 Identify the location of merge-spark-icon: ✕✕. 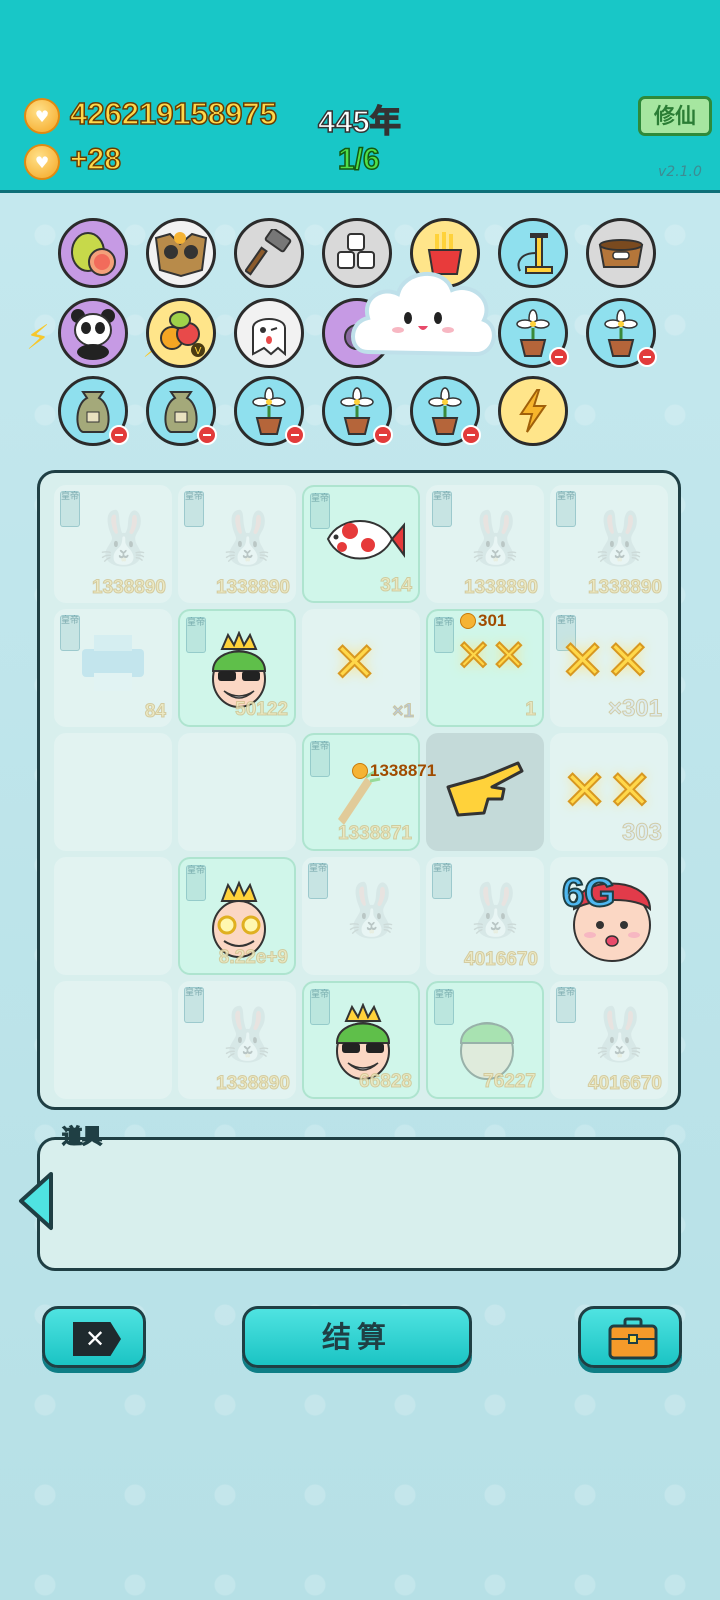
(607, 790).